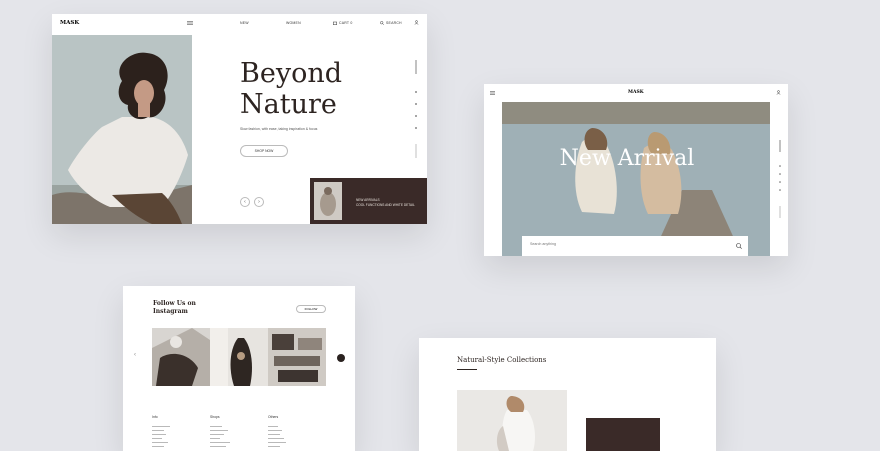 This screenshot has width=880, height=451. What do you see at coordinates (512, 420) in the screenshot?
I see `collection-photo` at bounding box center [512, 420].